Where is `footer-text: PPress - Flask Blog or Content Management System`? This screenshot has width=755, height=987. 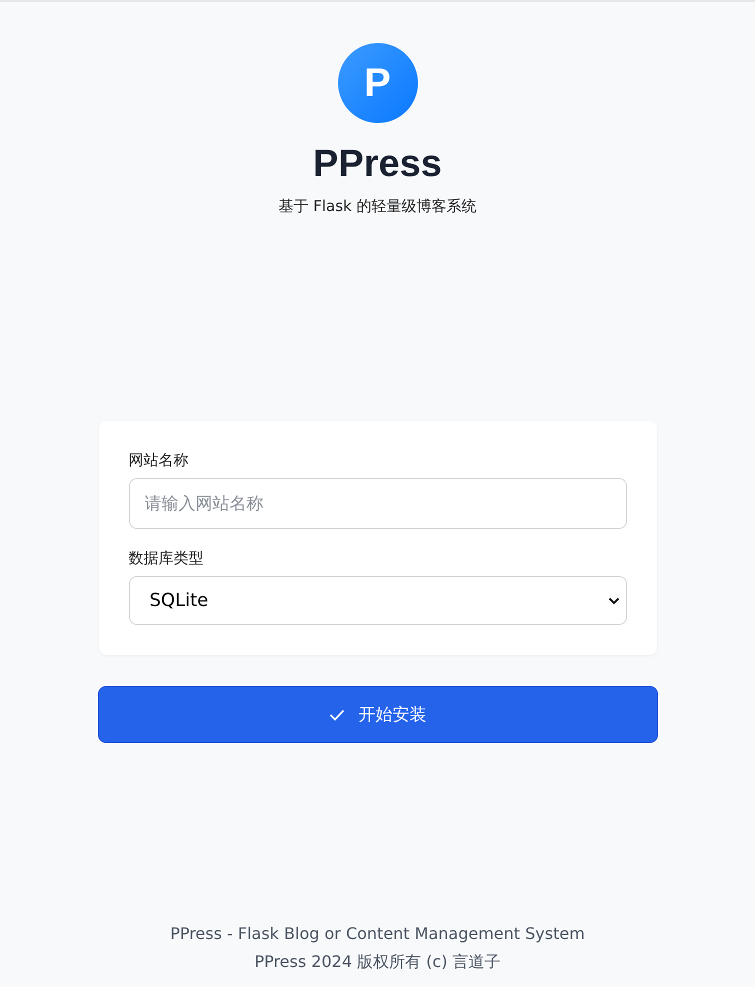
footer-text: PPress - Flask Blog or Content Management System is located at coordinates (377, 933).